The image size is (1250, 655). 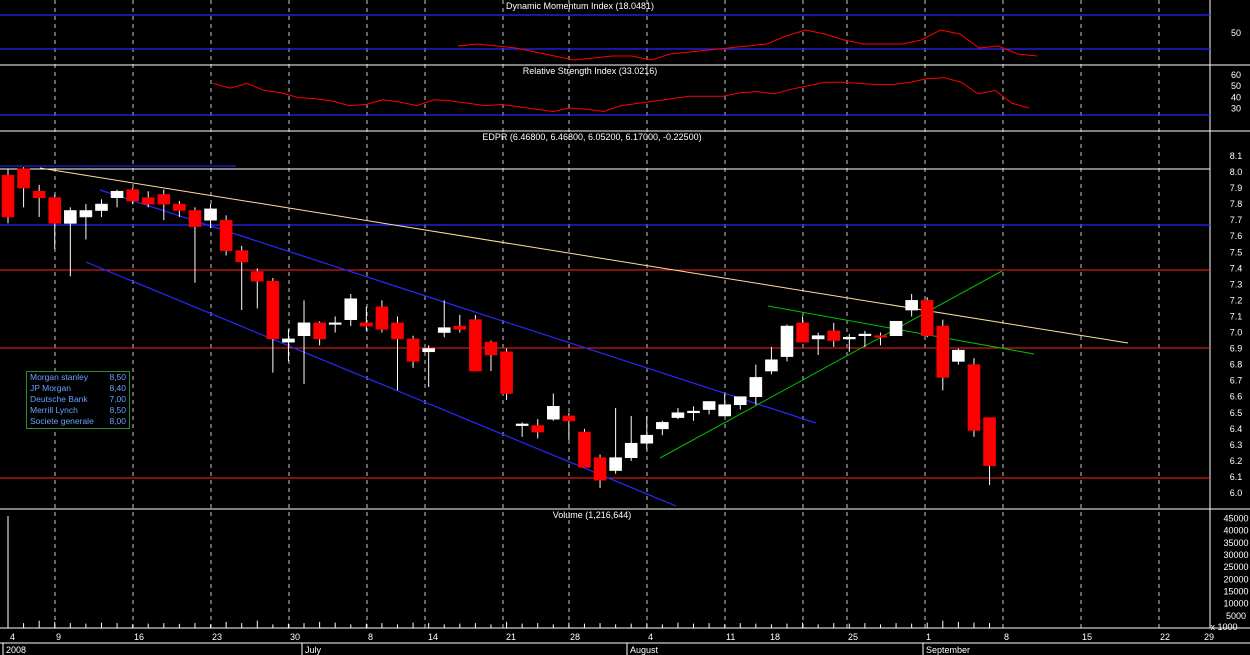 I want to click on volume-panel, so click(x=499, y=572).